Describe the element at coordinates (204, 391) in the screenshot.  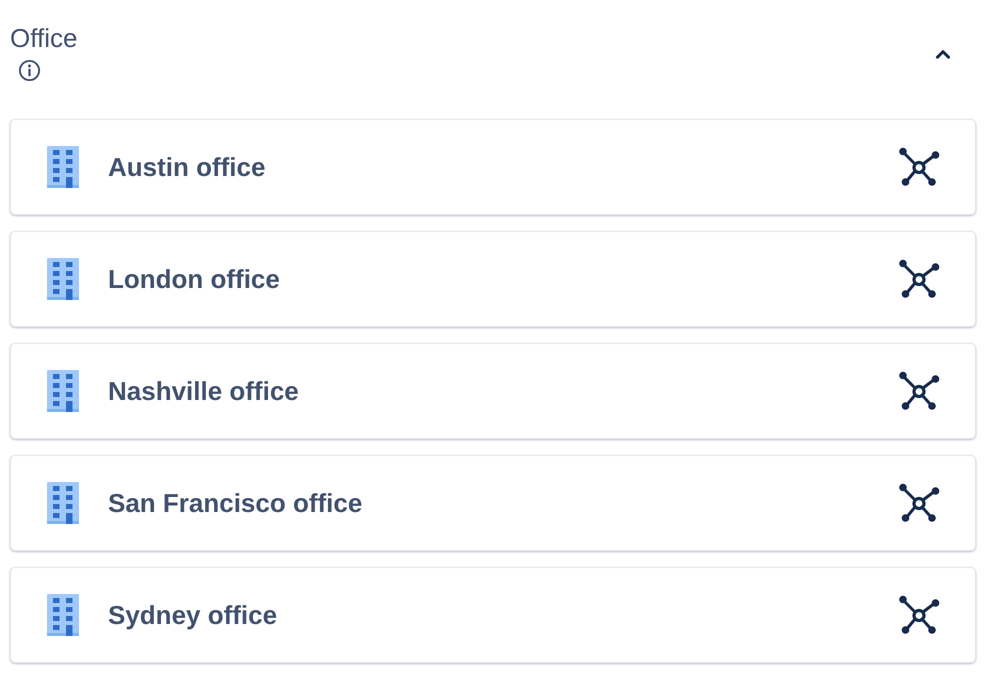
I see `office-name: Nashville office` at that location.